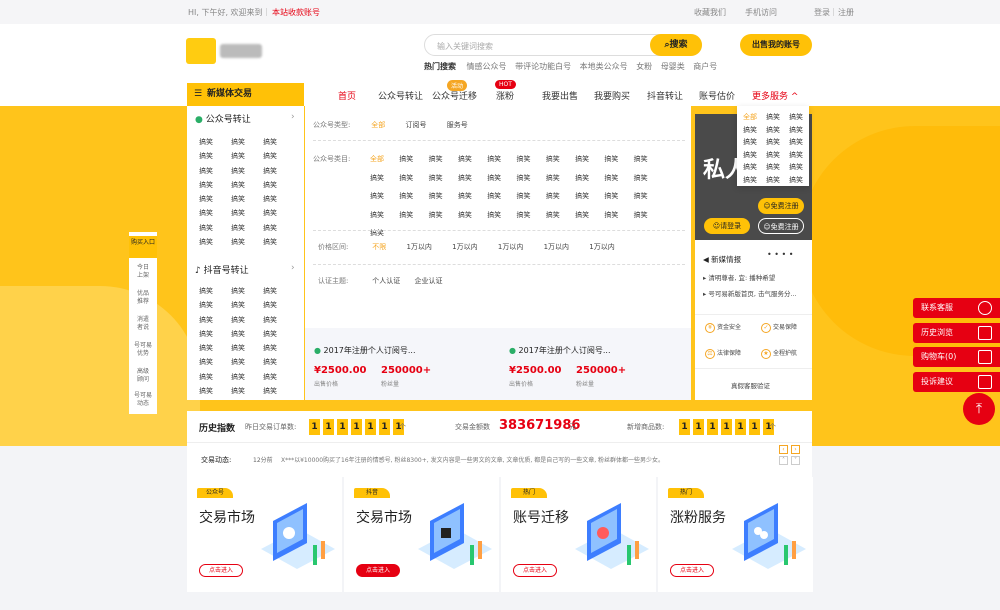 The width and height of the screenshot is (1000, 610). I want to click on sell-account-button: 出售我的账号, so click(776, 45).